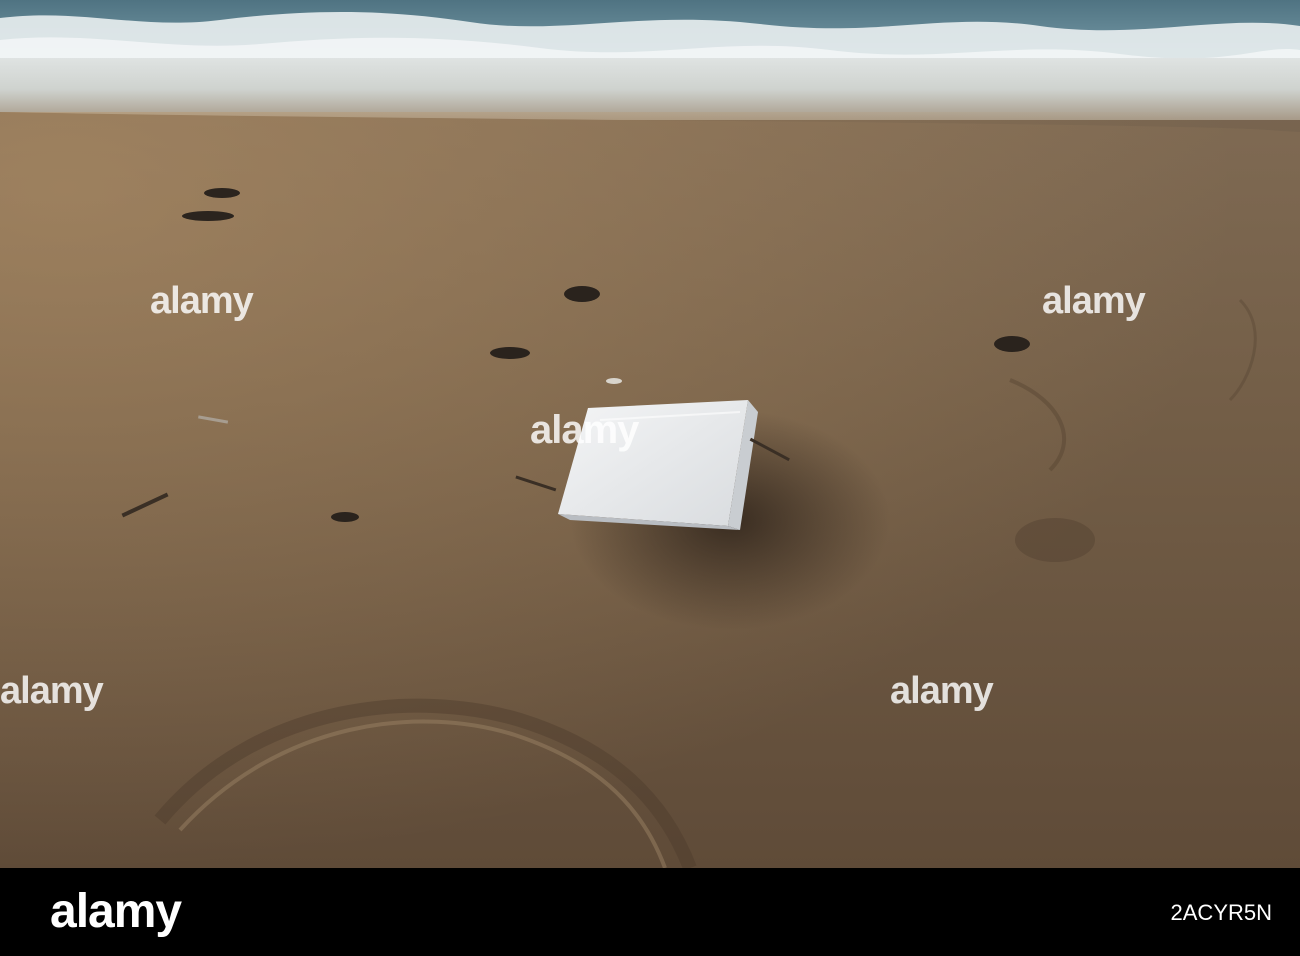  Describe the element at coordinates (116, 911) in the screenshot. I see `alamy-logo: alamy` at that location.